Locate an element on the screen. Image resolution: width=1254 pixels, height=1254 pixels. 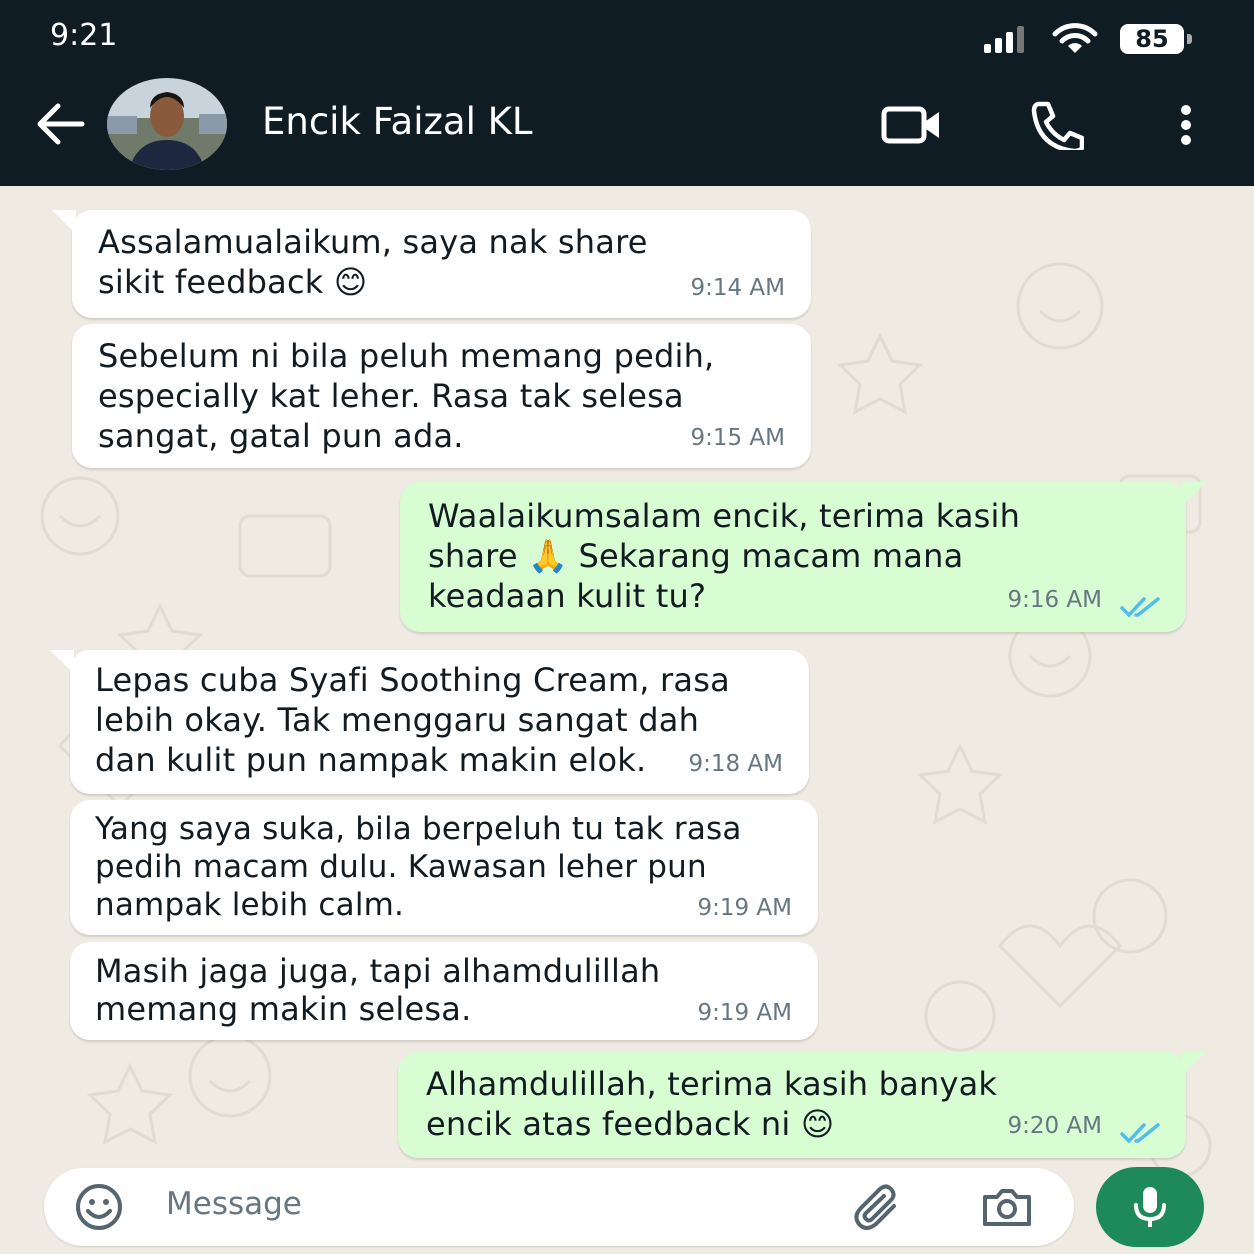
attach-button is located at coordinates (879, 1207).